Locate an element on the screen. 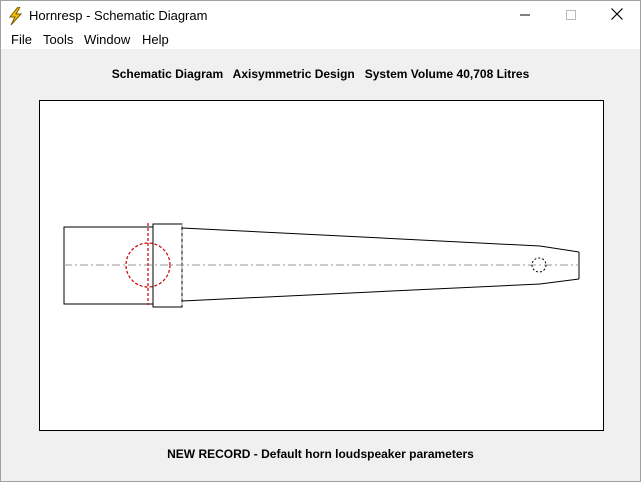 This screenshot has height=482, width=641. menu-tools: Tools is located at coordinates (58, 39).